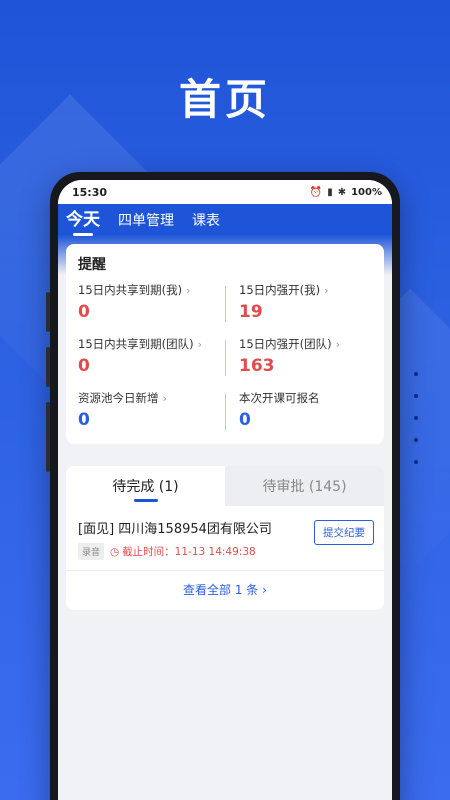 This screenshot has height=800, width=450. Describe the element at coordinates (83, 217) in the screenshot. I see `tab-today: 今天` at that location.